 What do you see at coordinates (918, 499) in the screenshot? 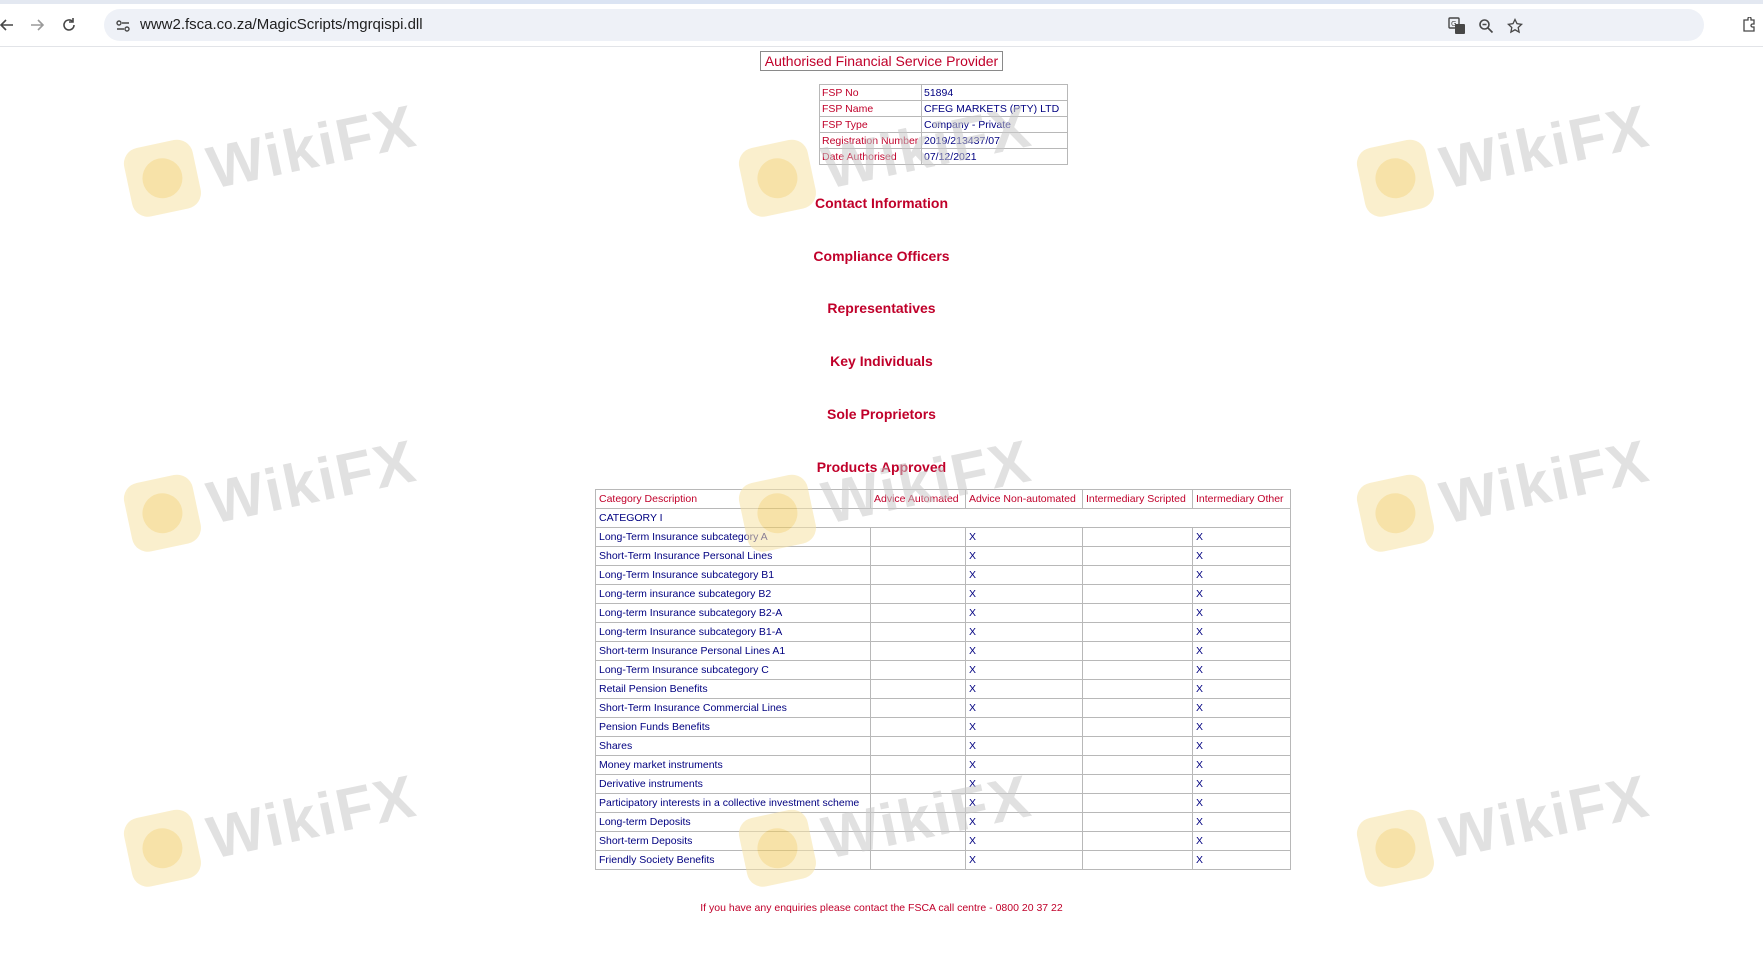
I see `header-advice-automated: Advice Automated` at bounding box center [918, 499].